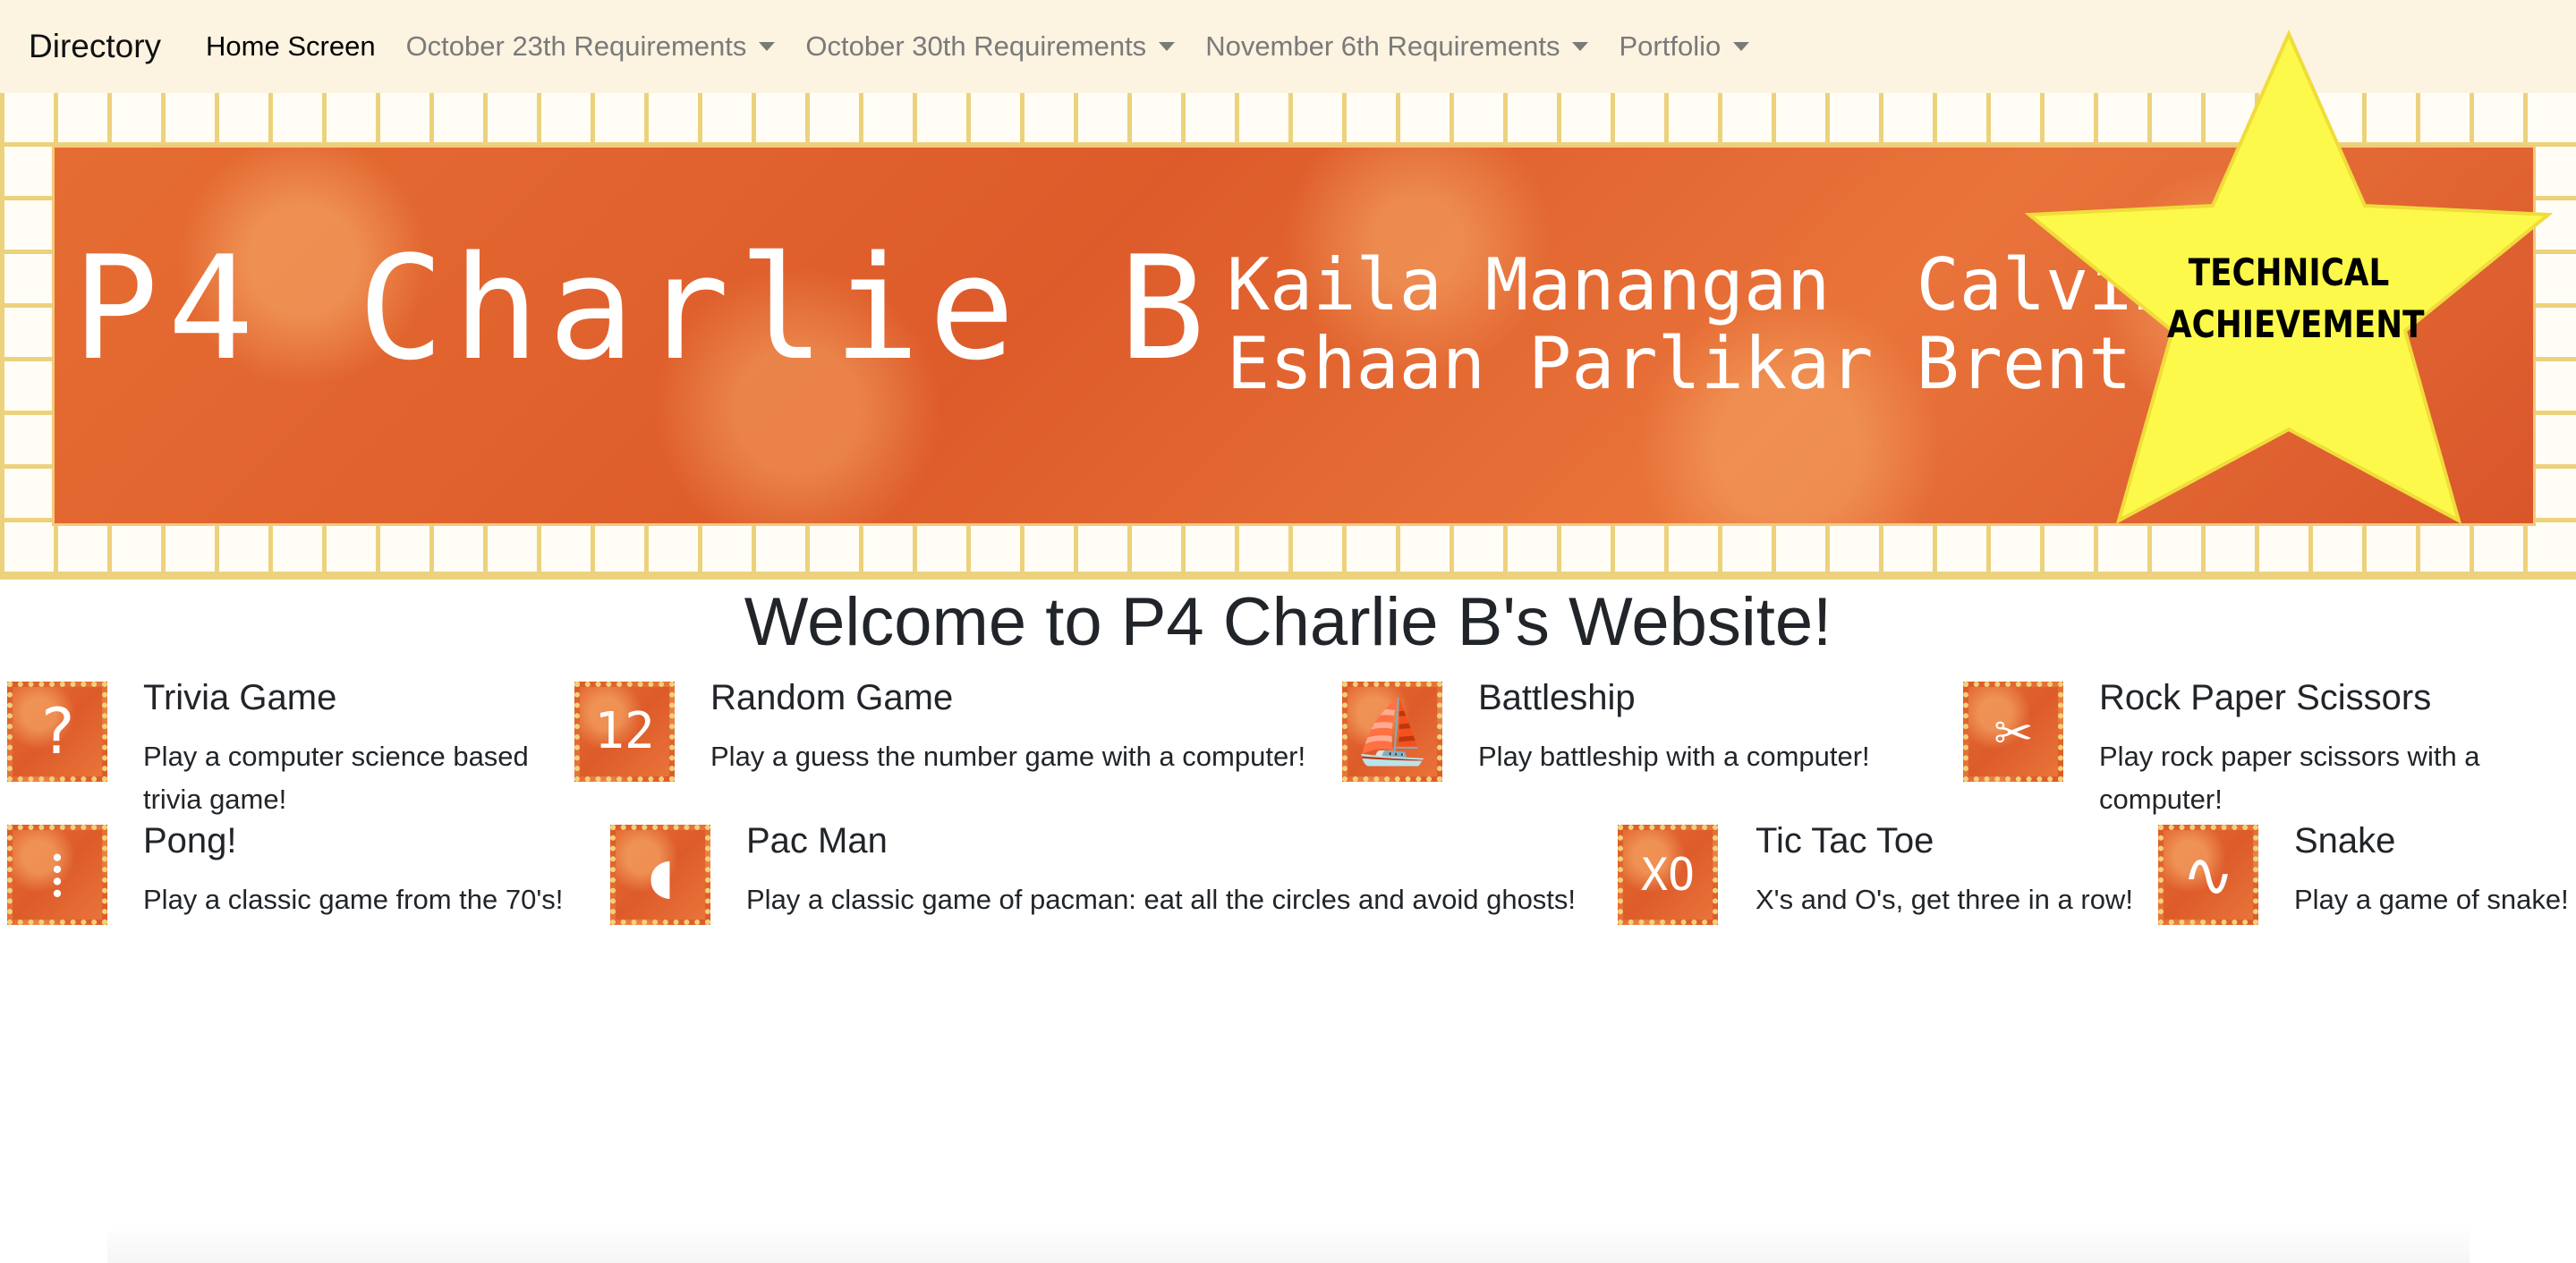 This screenshot has height=1263, width=2576. What do you see at coordinates (1674, 756) in the screenshot?
I see `game-description: Play battleship with a computer!` at bounding box center [1674, 756].